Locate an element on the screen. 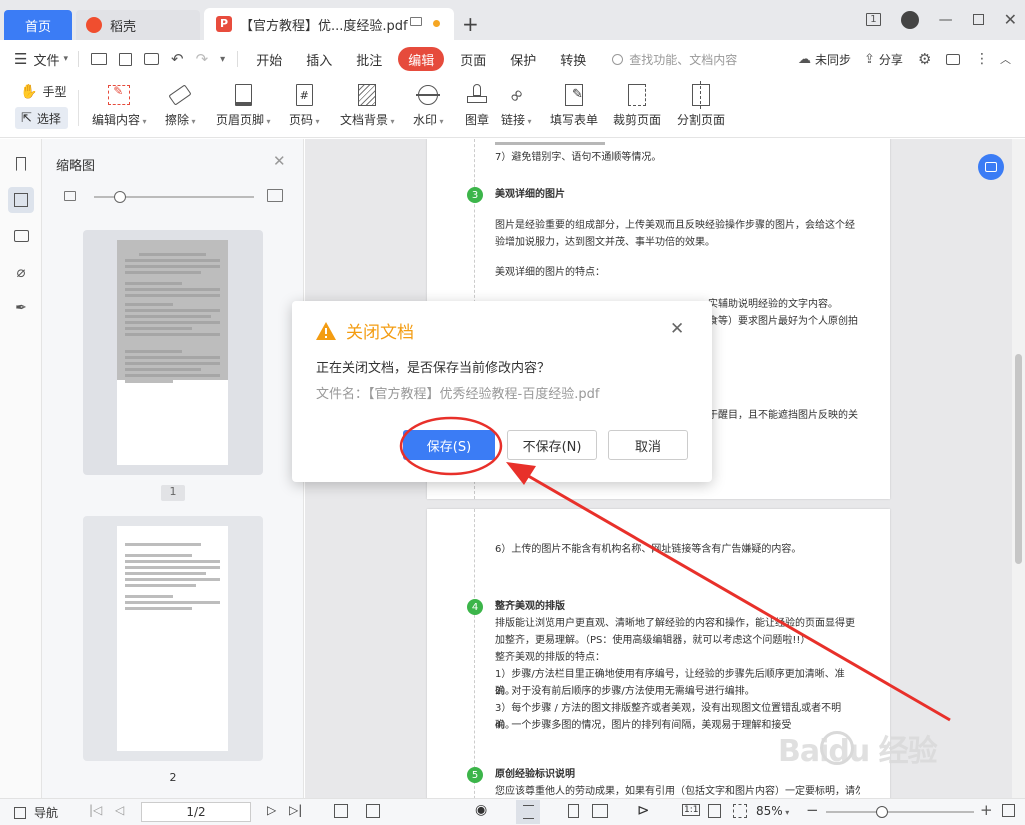 Image resolution: width=1025 pixels, height=825 pixels. crop-page-button: 裁剪页面 is located at coordinates (637, 105).